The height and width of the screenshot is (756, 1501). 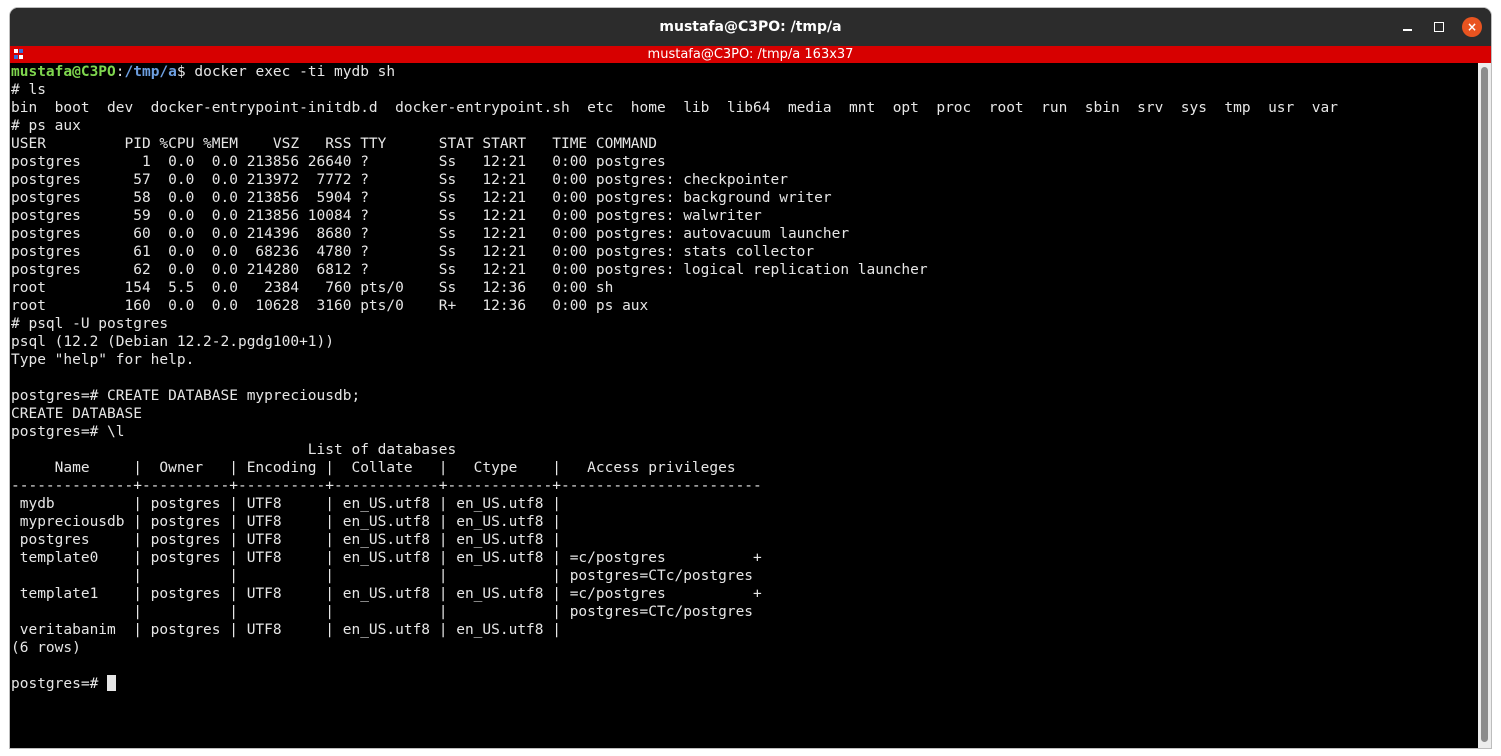 I want to click on terminal-line: # ls, so click(x=28, y=90).